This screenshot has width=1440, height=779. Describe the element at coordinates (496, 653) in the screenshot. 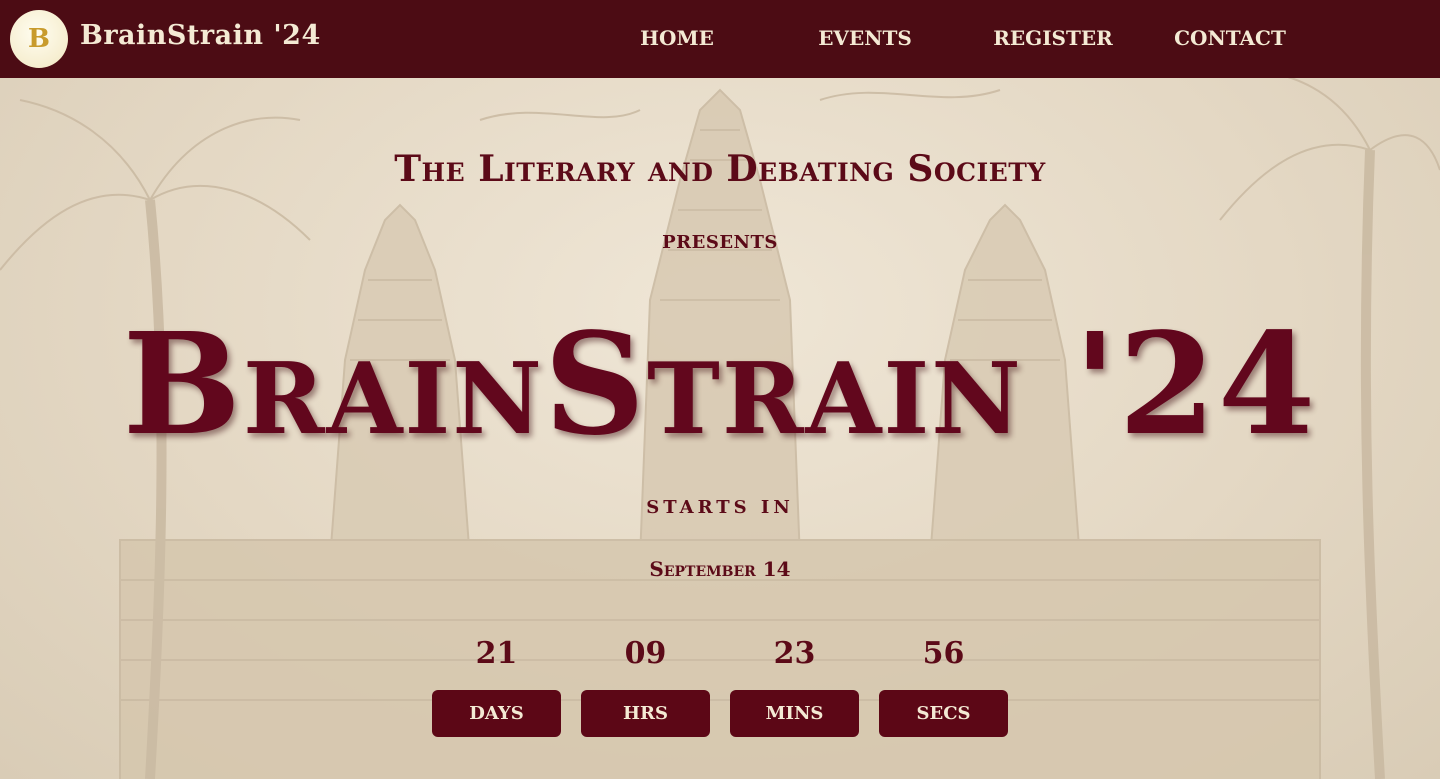

I see `countdown-days-value: 21` at that location.